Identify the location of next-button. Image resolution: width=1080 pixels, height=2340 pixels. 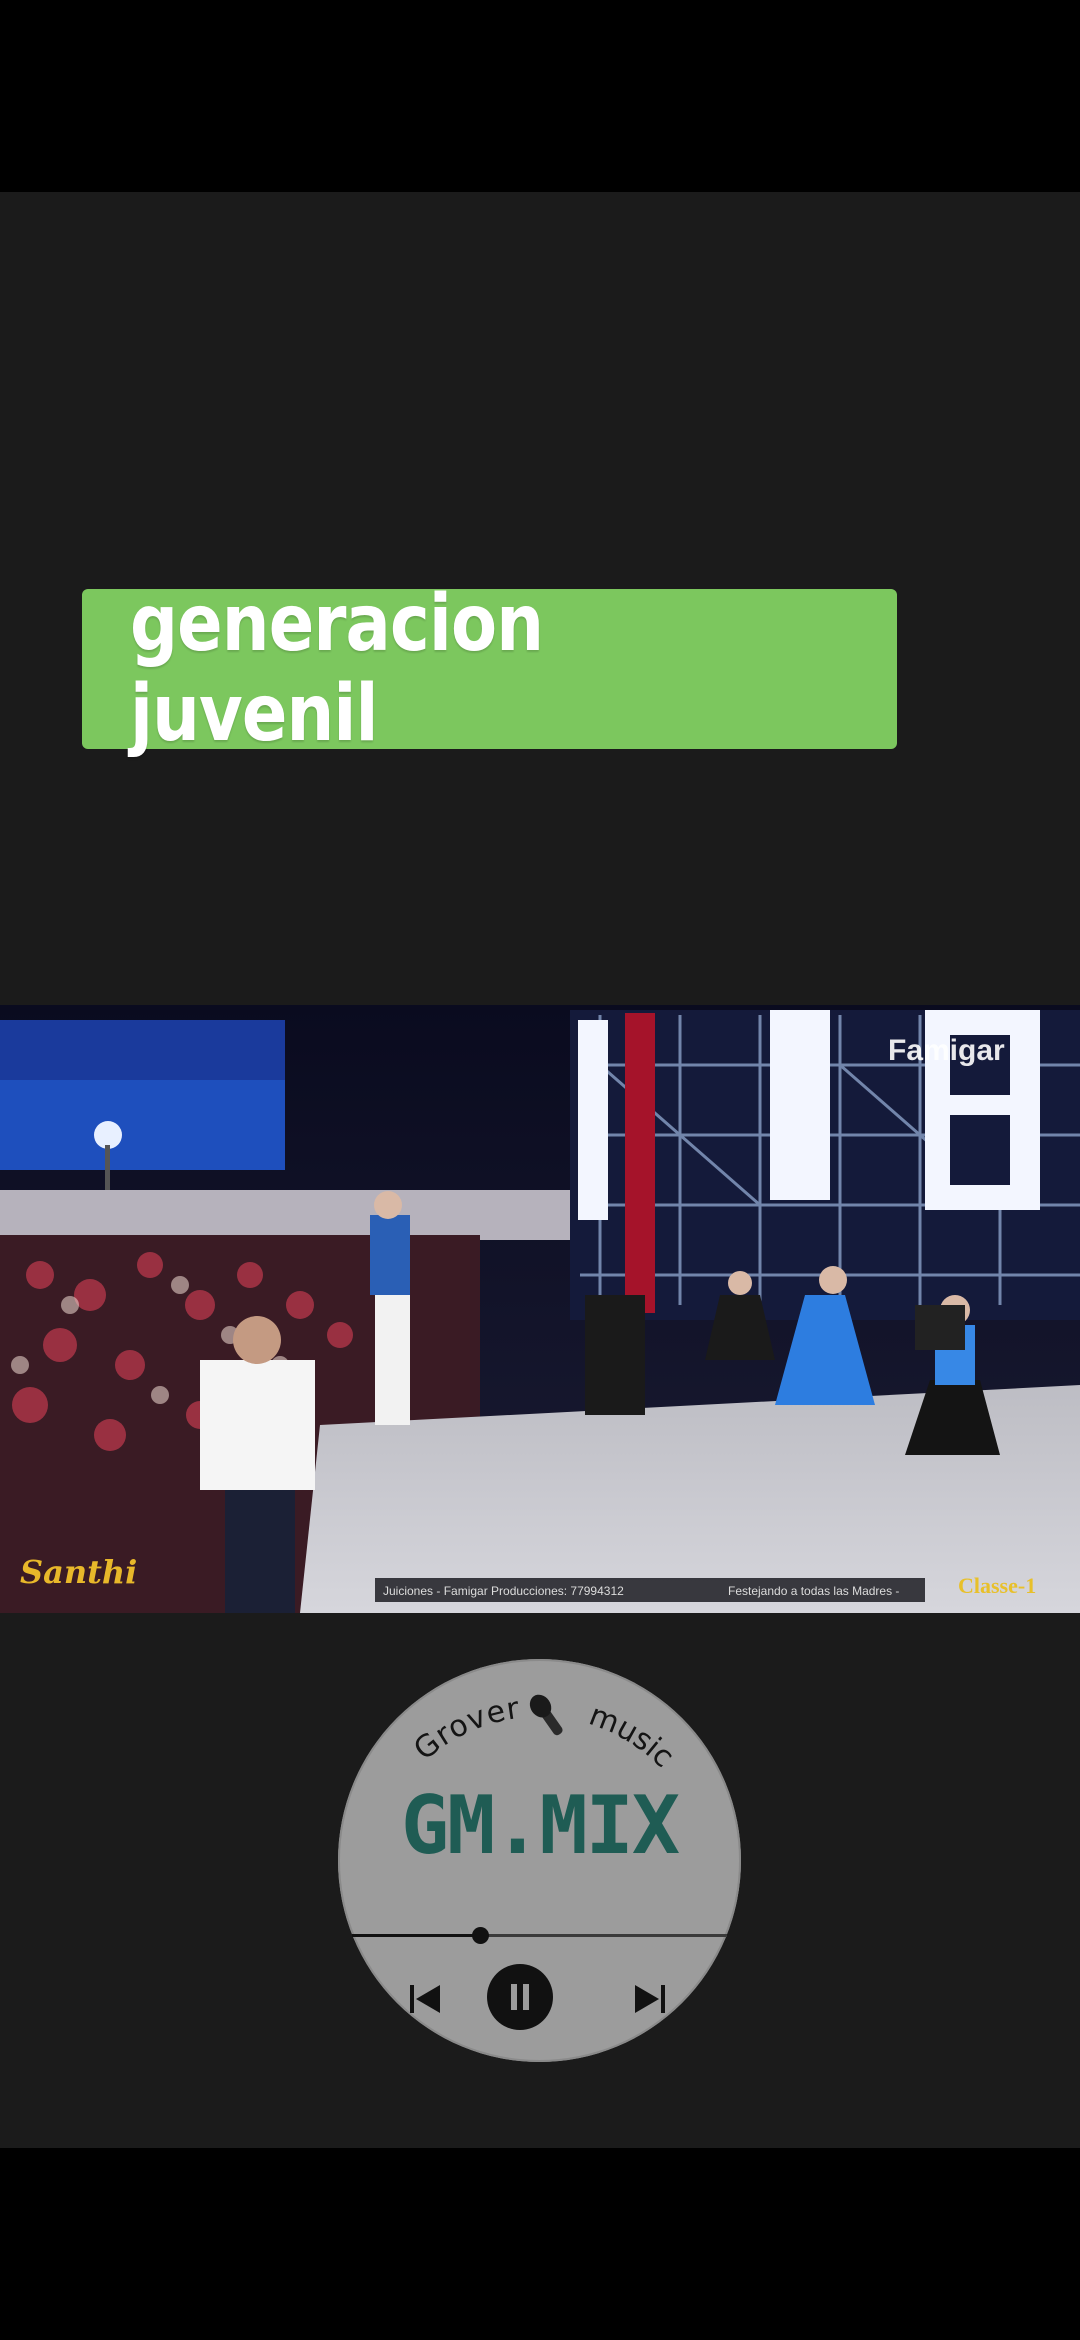
(649, 1999).